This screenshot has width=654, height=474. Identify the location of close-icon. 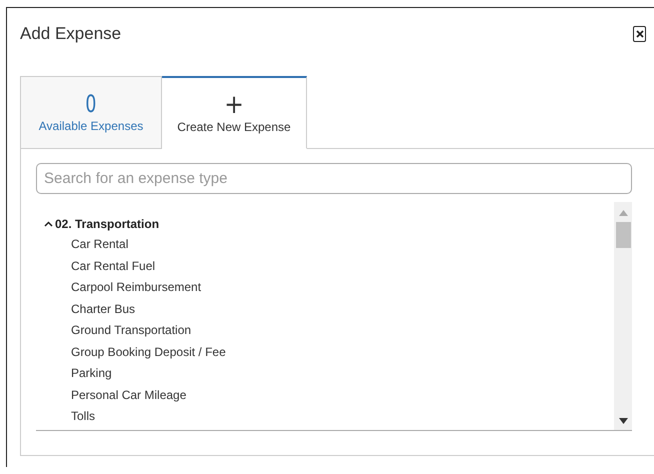
(640, 34).